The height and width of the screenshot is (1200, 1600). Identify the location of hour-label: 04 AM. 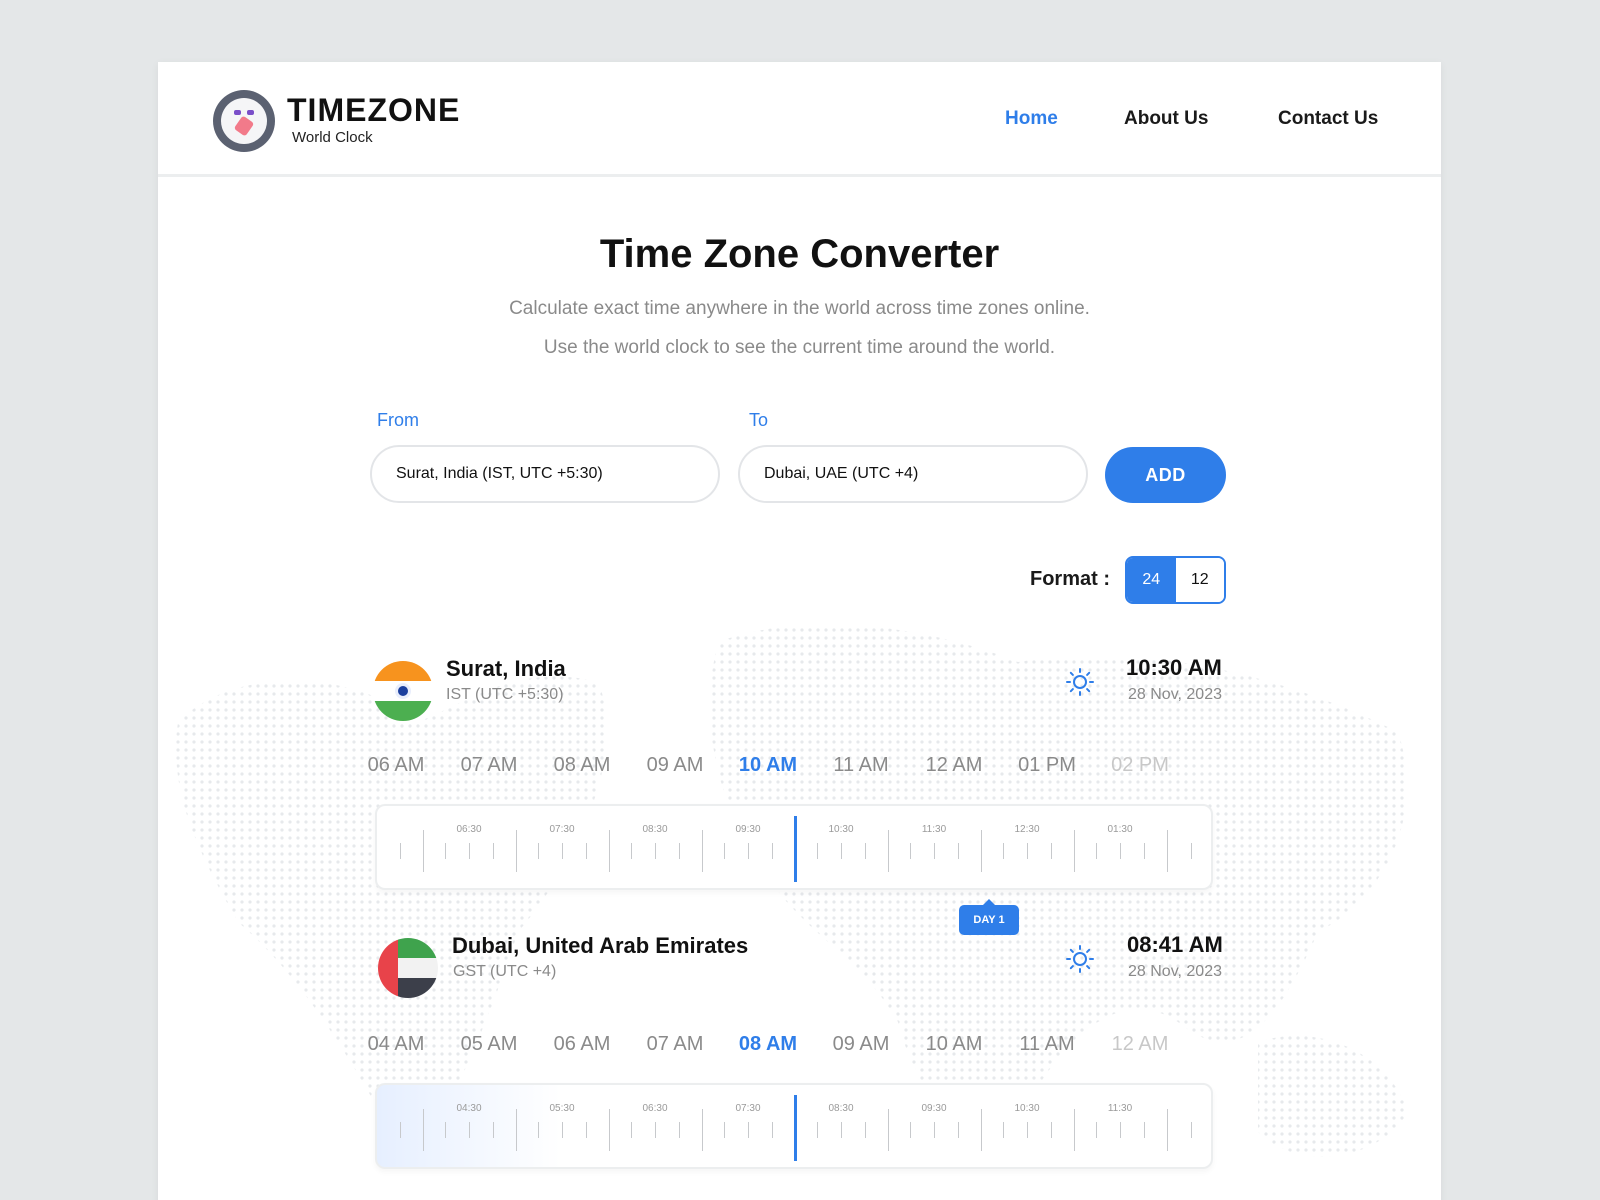
(396, 1044).